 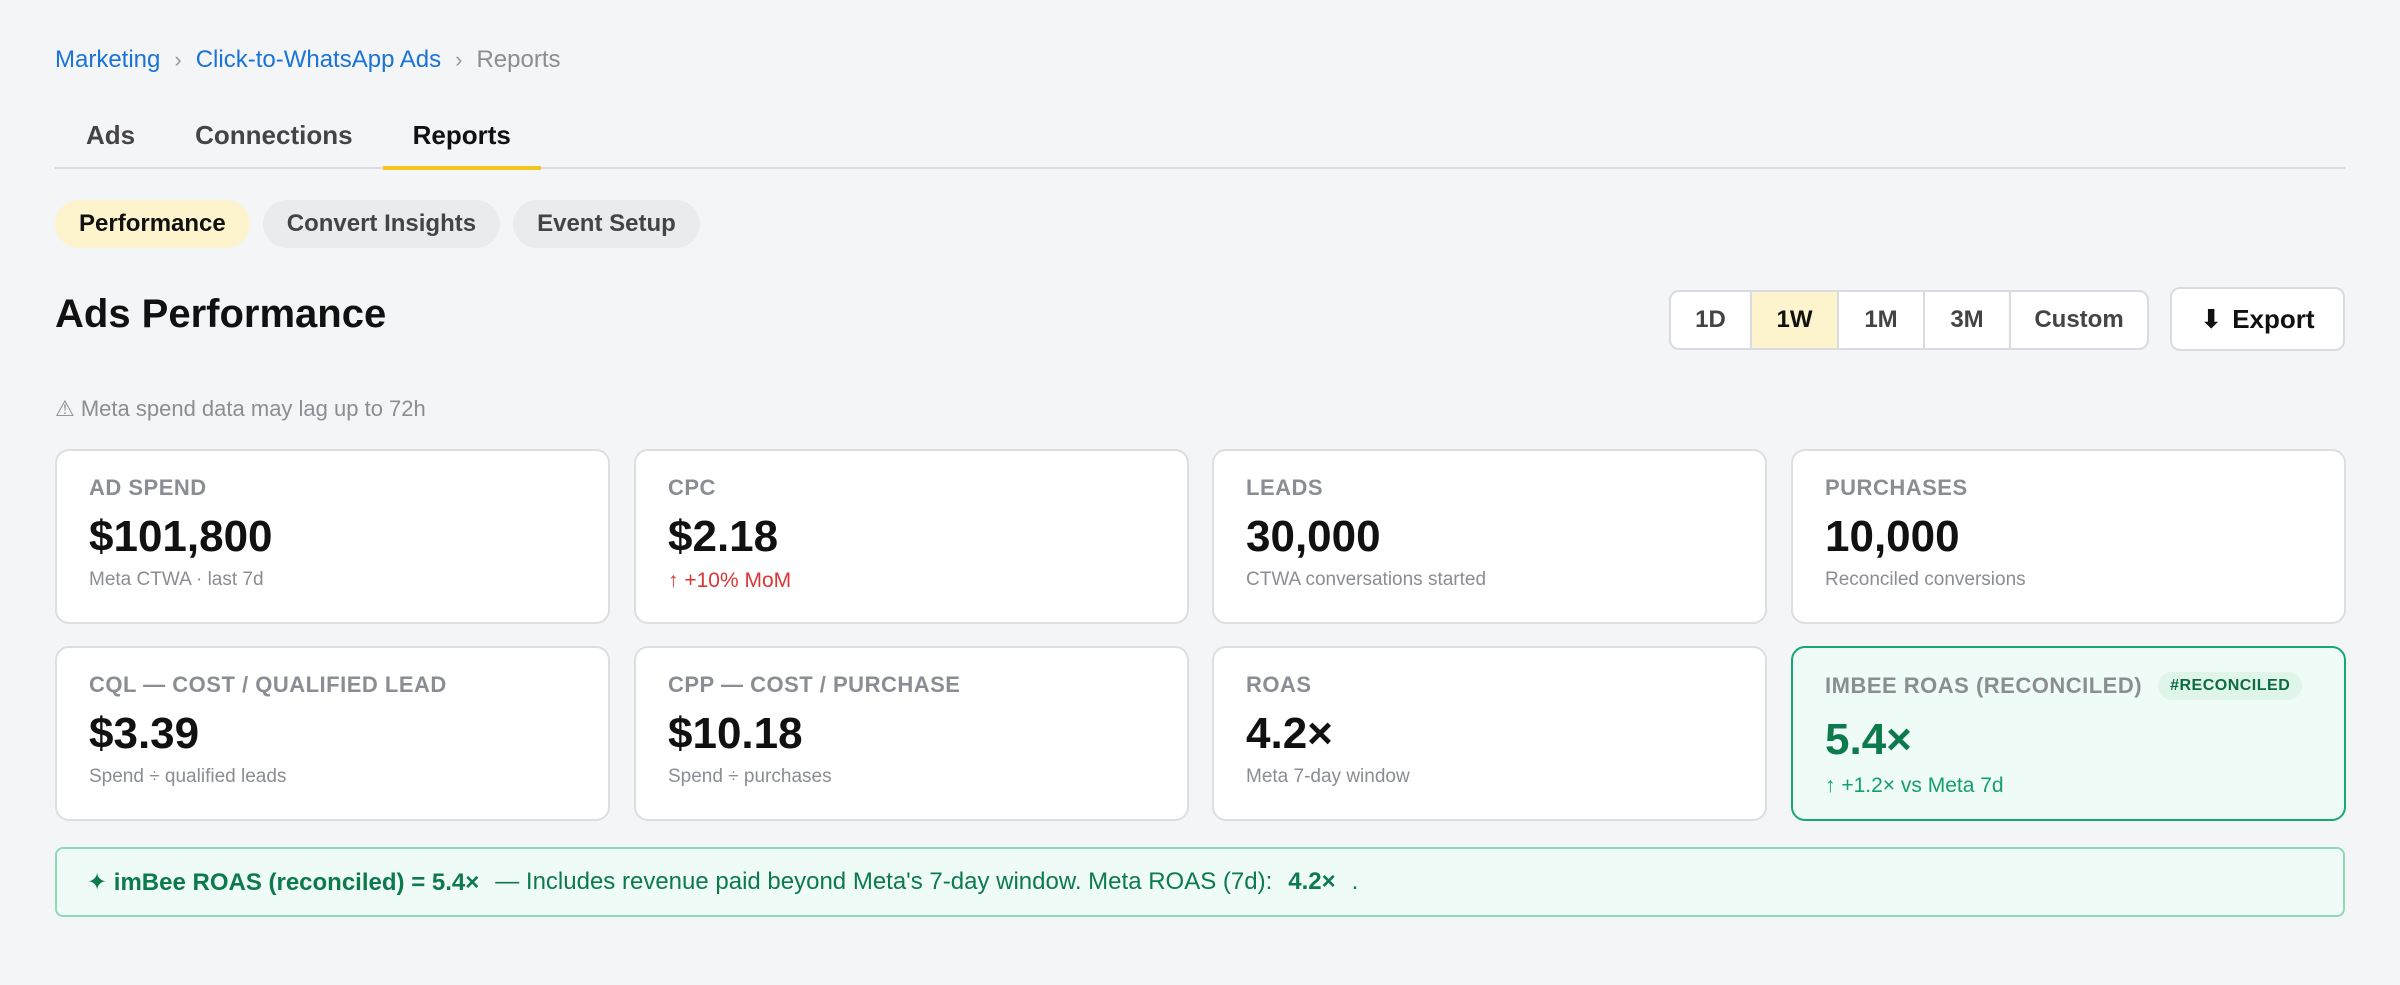 What do you see at coordinates (723, 536) in the screenshot?
I see `metric-value: $2.18` at bounding box center [723, 536].